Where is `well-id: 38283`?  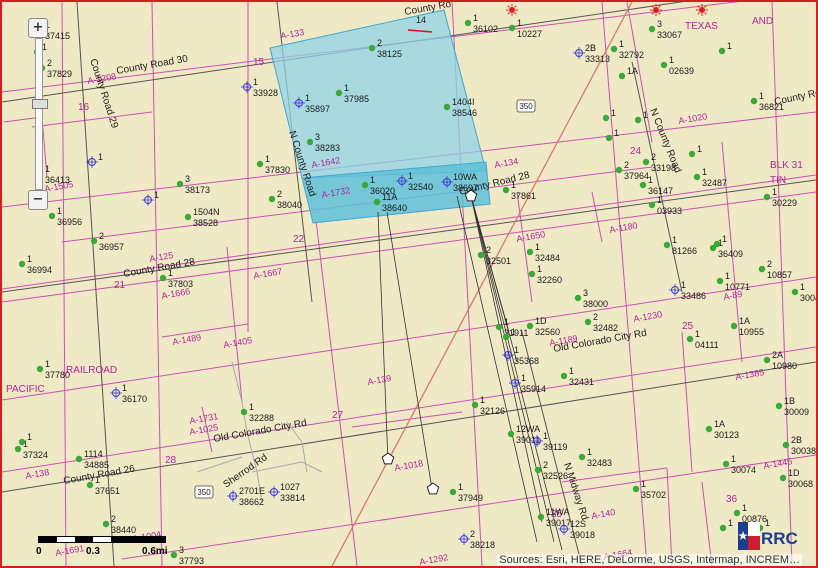
well-id: 38283 is located at coordinates (327, 148).